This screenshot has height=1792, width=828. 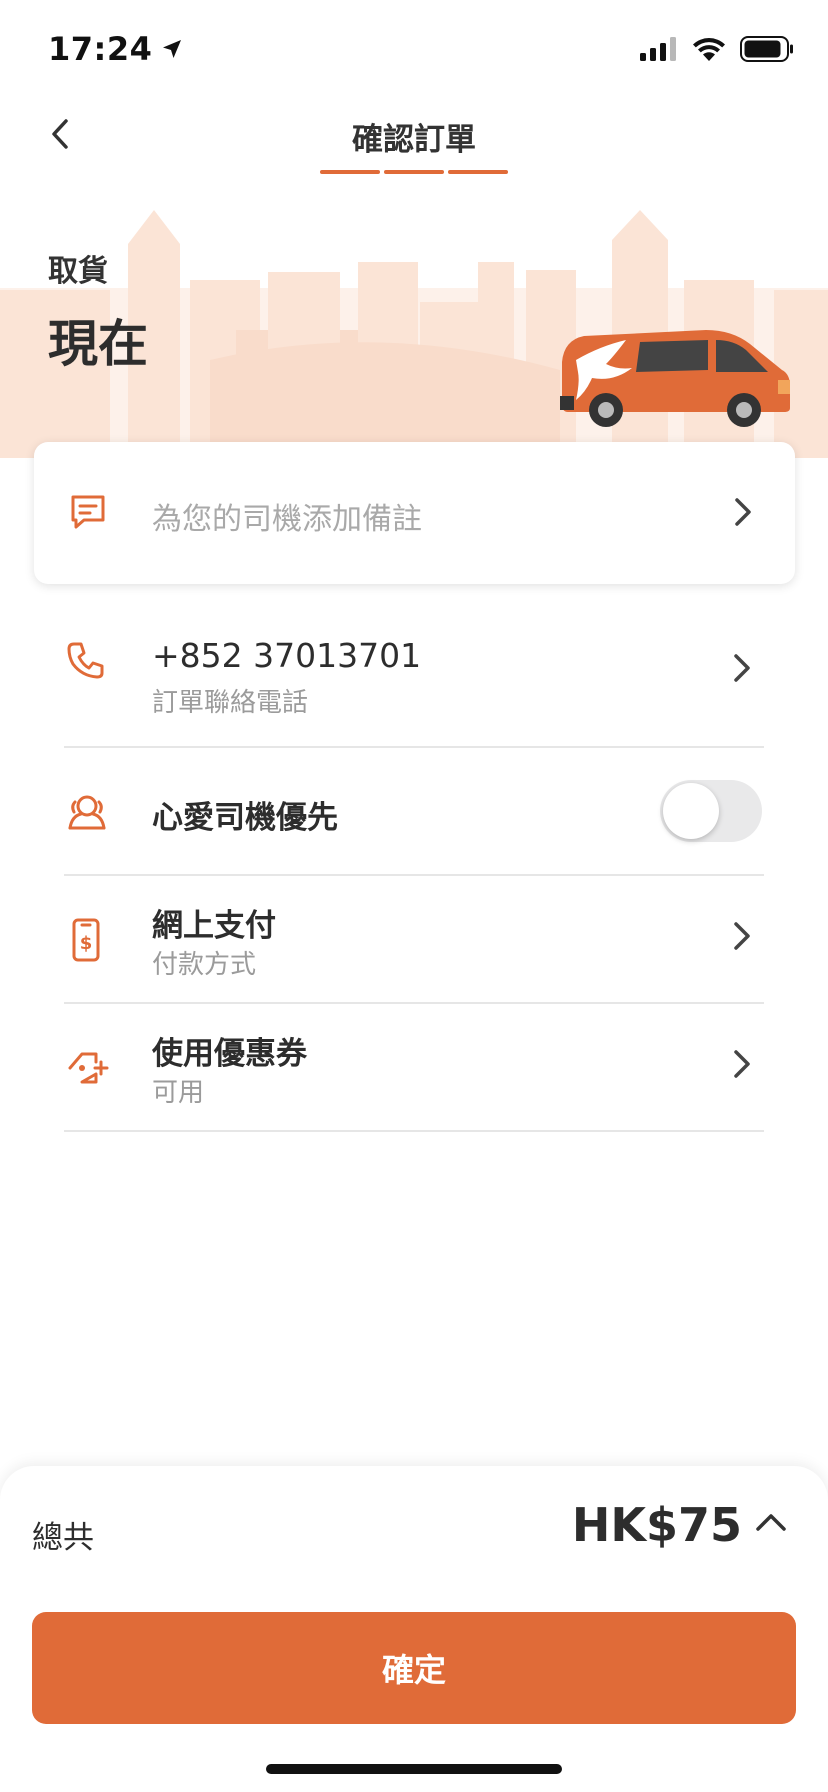 What do you see at coordinates (63, 1538) in the screenshot?
I see `total-label: 總共` at bounding box center [63, 1538].